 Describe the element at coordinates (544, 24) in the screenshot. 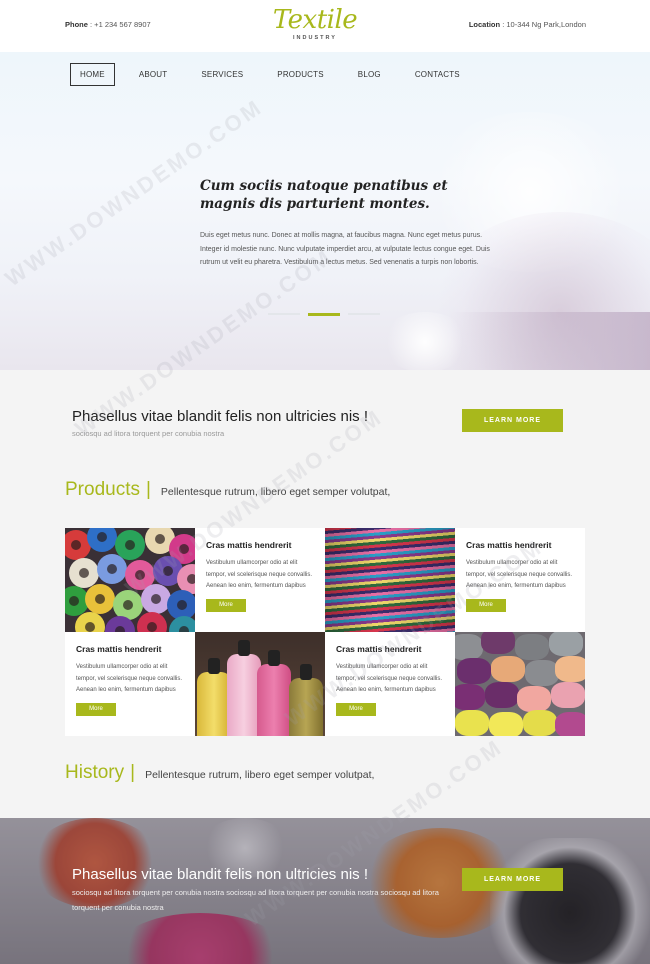

I see `location-value: : 10-344 Ng Park,London` at that location.